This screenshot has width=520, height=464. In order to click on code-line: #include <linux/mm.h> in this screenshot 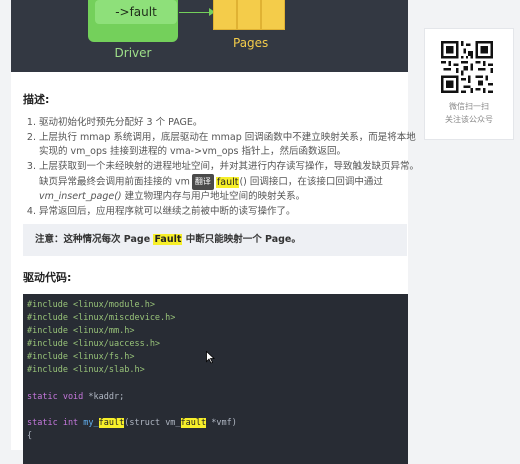, I will do `click(81, 331)`.